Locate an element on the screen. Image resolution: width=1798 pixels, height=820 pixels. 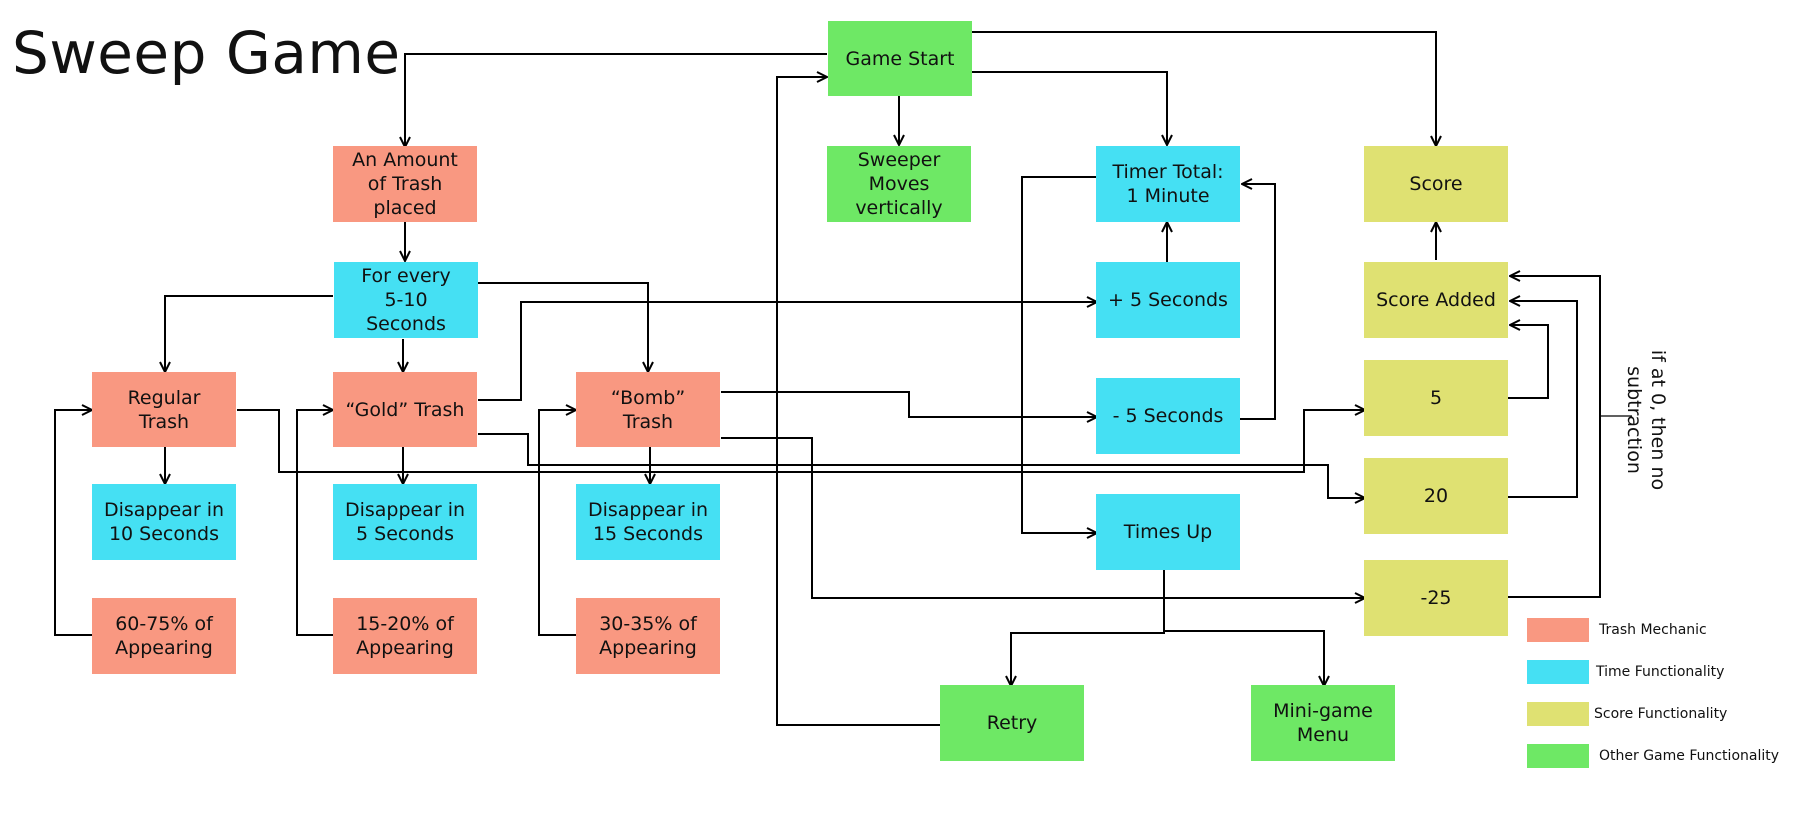
node-amount-trash: An Amount of Trash placed is located at coordinates (405, 184).